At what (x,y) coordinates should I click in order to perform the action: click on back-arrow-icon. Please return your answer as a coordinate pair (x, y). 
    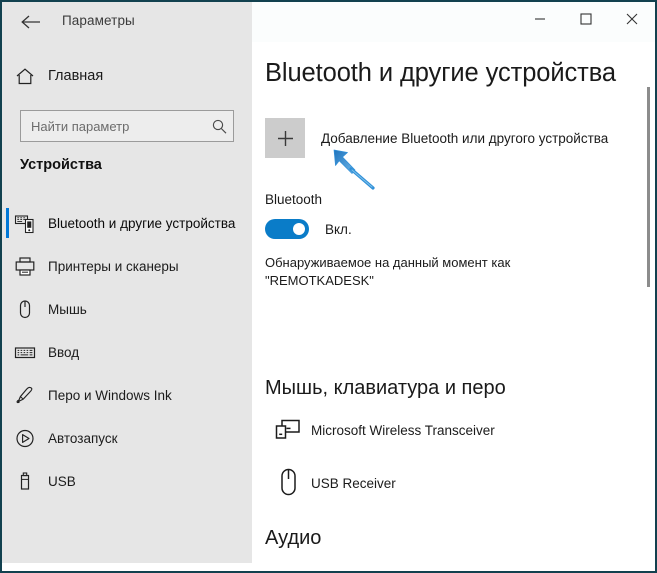
    Looking at the image, I should click on (31, 22).